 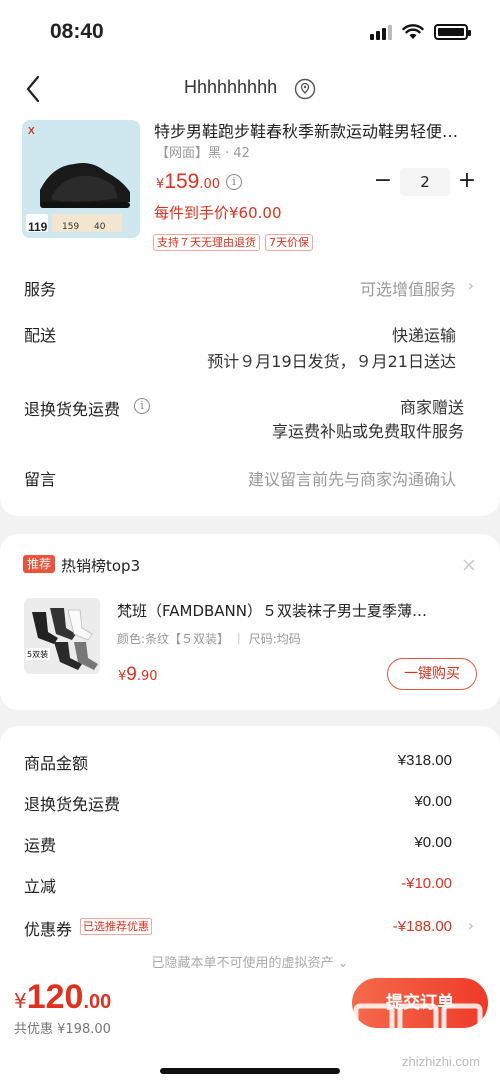 What do you see at coordinates (467, 182) in the screenshot?
I see `increase-button: +` at bounding box center [467, 182].